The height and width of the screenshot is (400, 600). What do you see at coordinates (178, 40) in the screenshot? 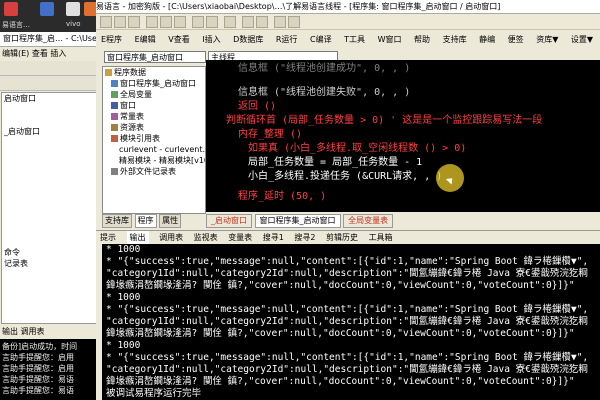
I see `menu-item: V查看` at bounding box center [178, 40].